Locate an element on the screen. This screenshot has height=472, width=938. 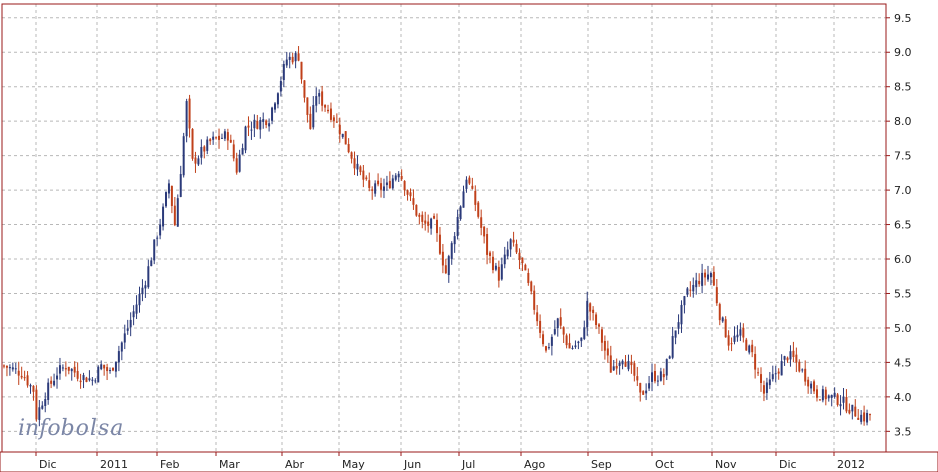
x-tick-label: 2011 is located at coordinates (114, 464).